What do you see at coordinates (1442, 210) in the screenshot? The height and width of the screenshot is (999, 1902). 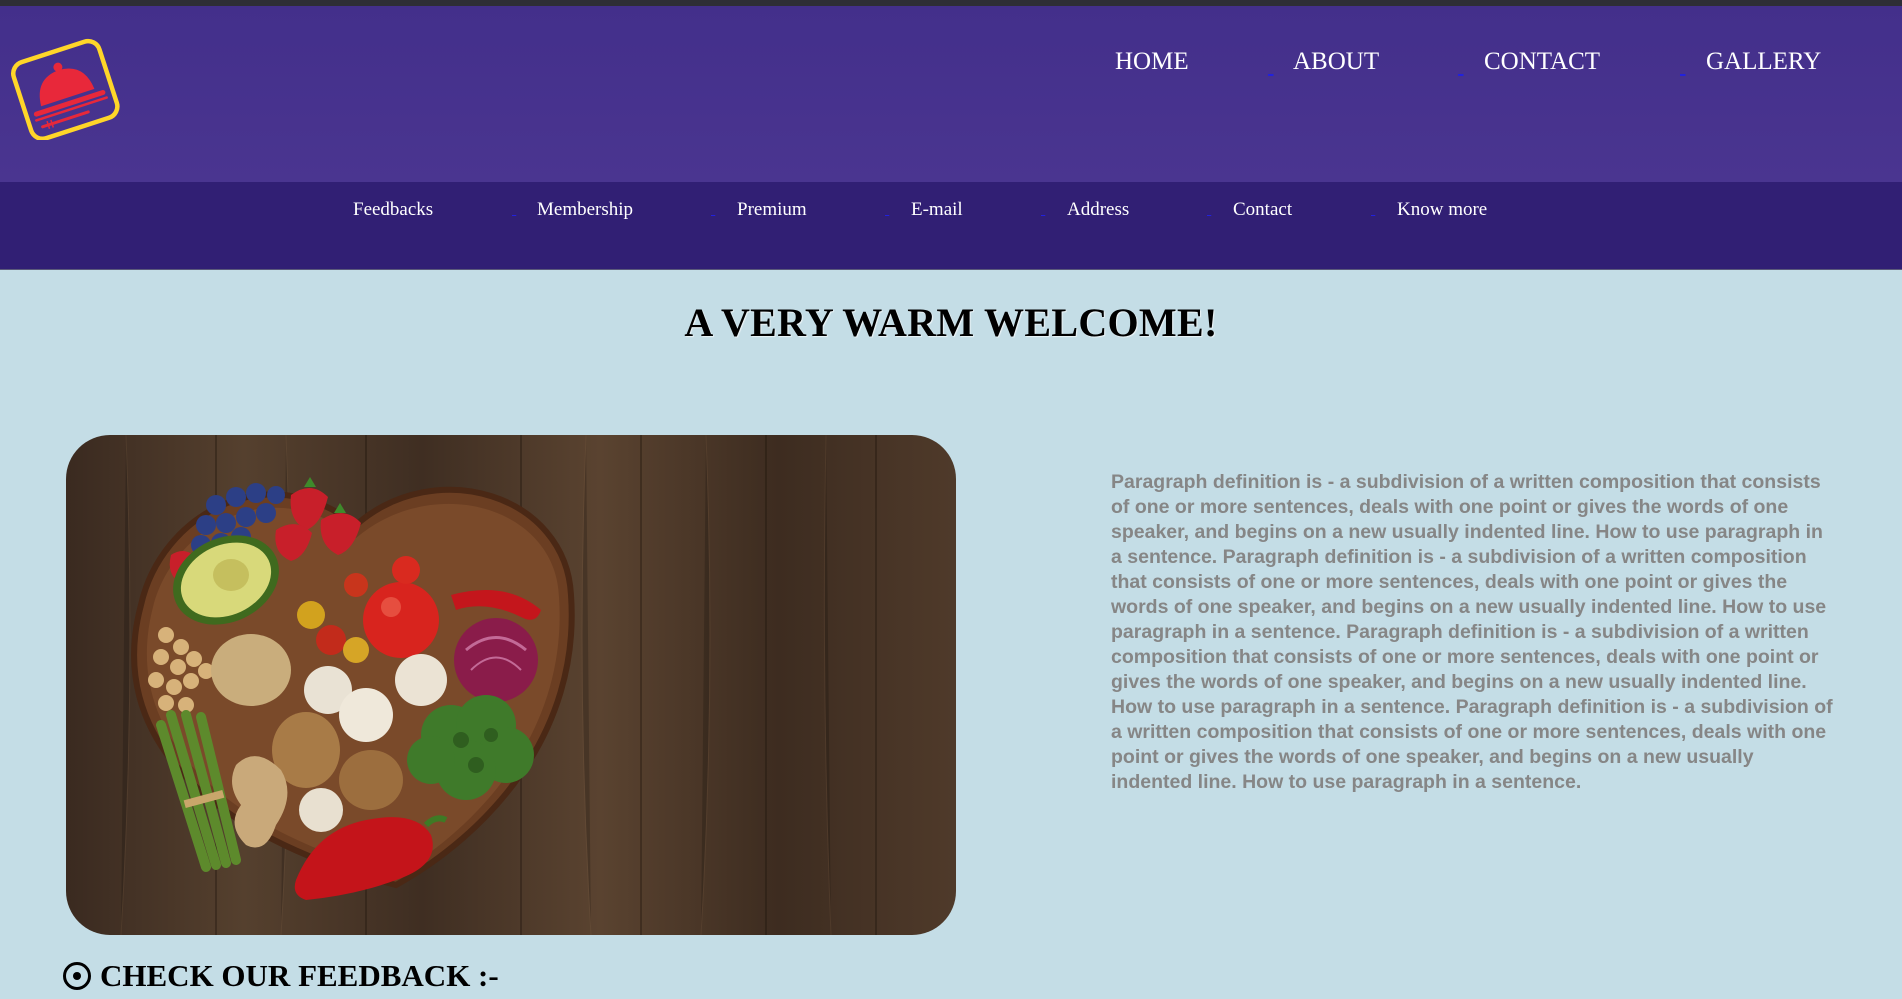 I see `subnav-know-more-link: Know more` at bounding box center [1442, 210].